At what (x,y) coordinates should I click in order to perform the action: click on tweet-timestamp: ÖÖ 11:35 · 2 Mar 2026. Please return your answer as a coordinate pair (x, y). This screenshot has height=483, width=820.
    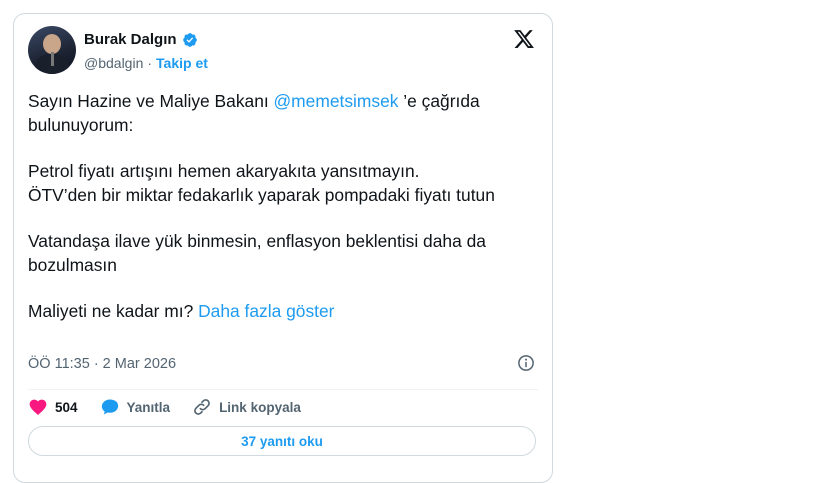
    Looking at the image, I should click on (102, 364).